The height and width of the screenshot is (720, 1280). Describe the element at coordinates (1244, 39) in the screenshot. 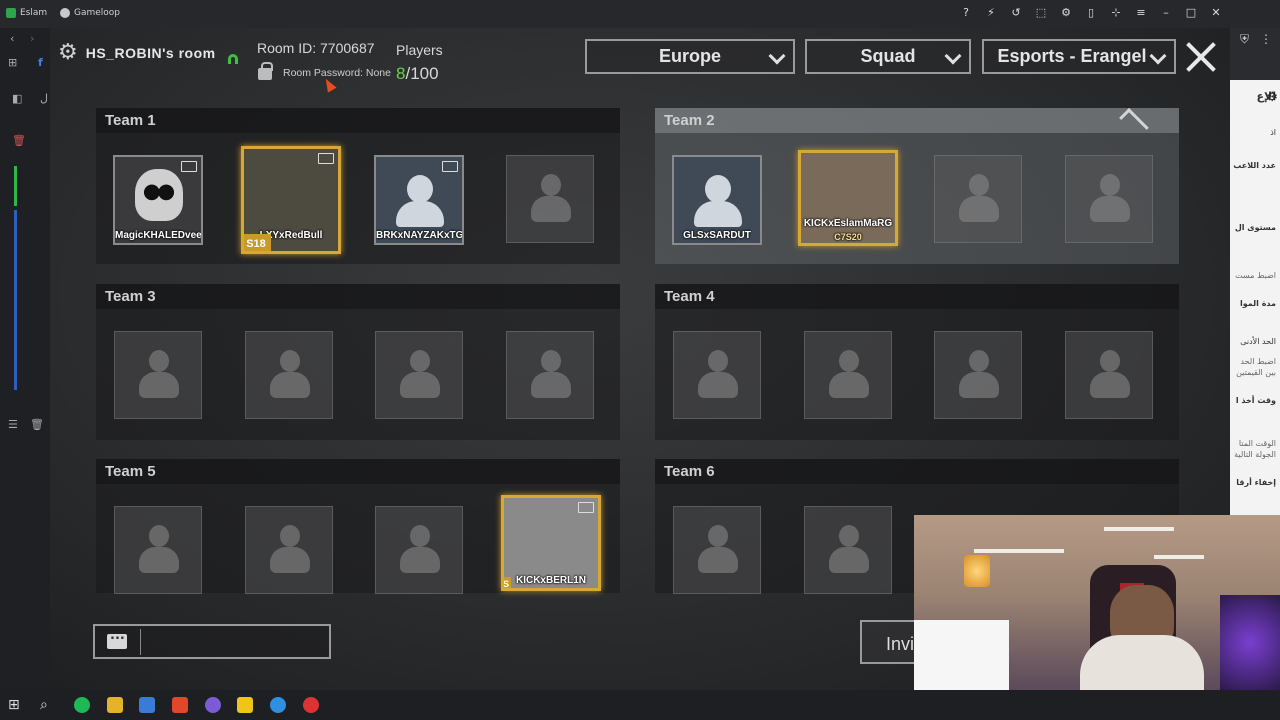

I see `shield-icon: ⛨` at that location.